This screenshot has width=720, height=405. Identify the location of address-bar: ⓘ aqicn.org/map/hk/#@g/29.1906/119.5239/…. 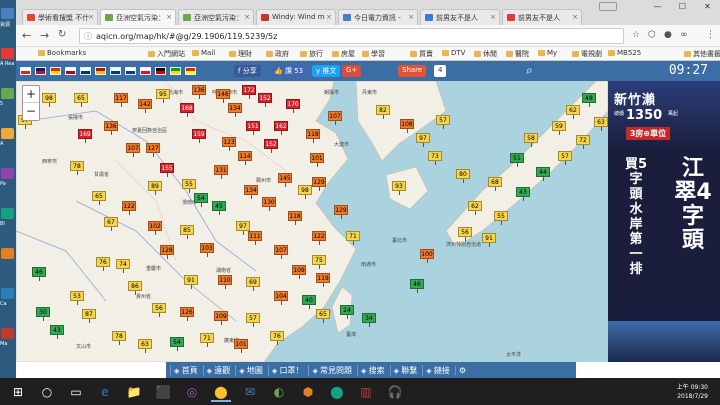
(351, 36).